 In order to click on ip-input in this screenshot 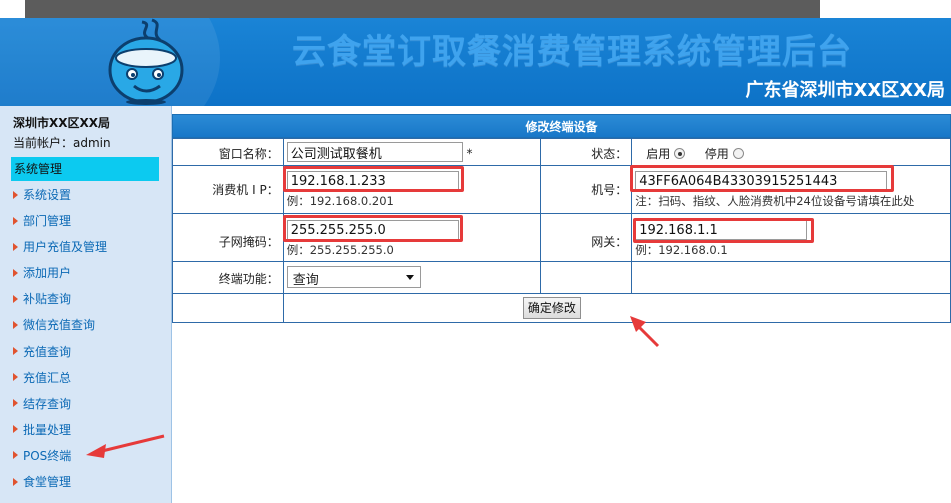, I will do `click(372, 181)`.